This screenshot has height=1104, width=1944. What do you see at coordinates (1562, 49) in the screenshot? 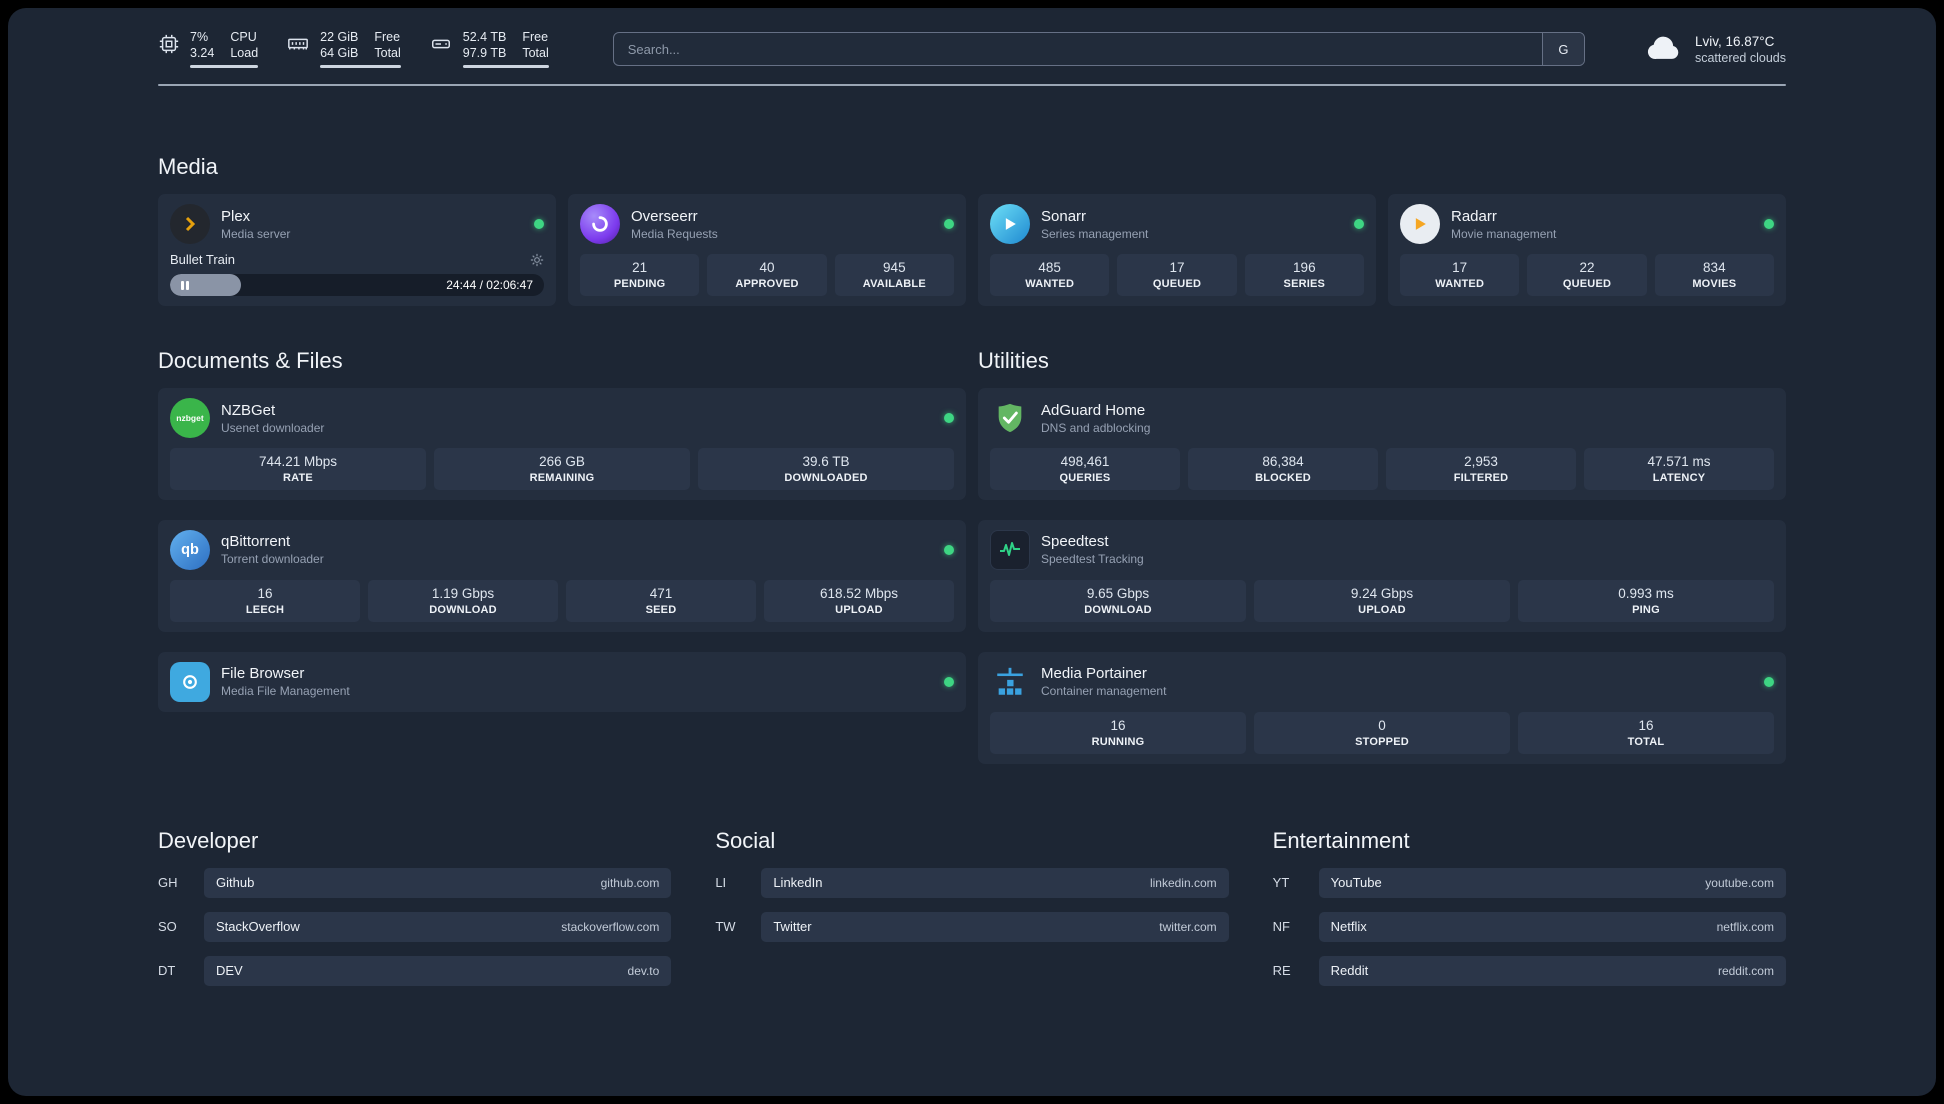
I see `search-engine-button: G` at bounding box center [1562, 49].